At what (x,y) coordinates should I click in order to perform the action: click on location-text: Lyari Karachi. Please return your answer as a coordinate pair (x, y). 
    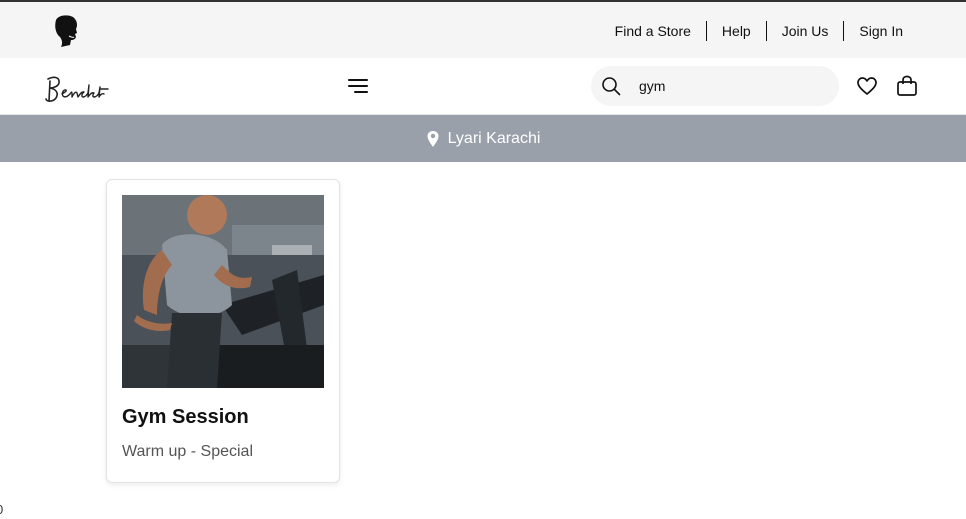
    Looking at the image, I should click on (494, 138).